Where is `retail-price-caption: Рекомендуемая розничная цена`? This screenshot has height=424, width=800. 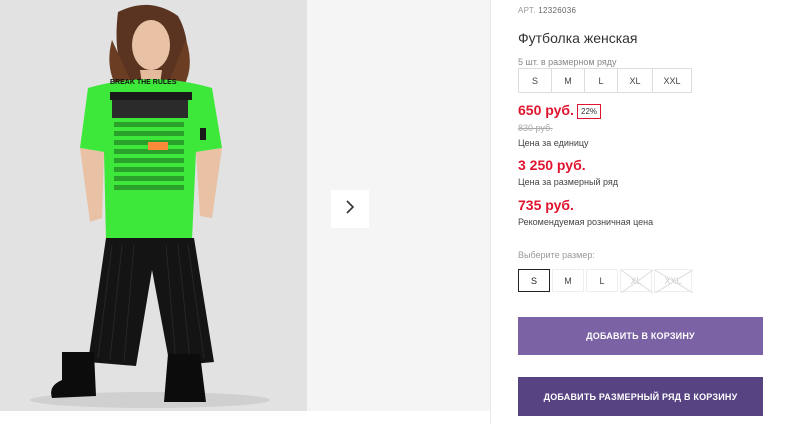
retail-price-caption: Рекомендуемая розничная цена is located at coordinates (586, 222).